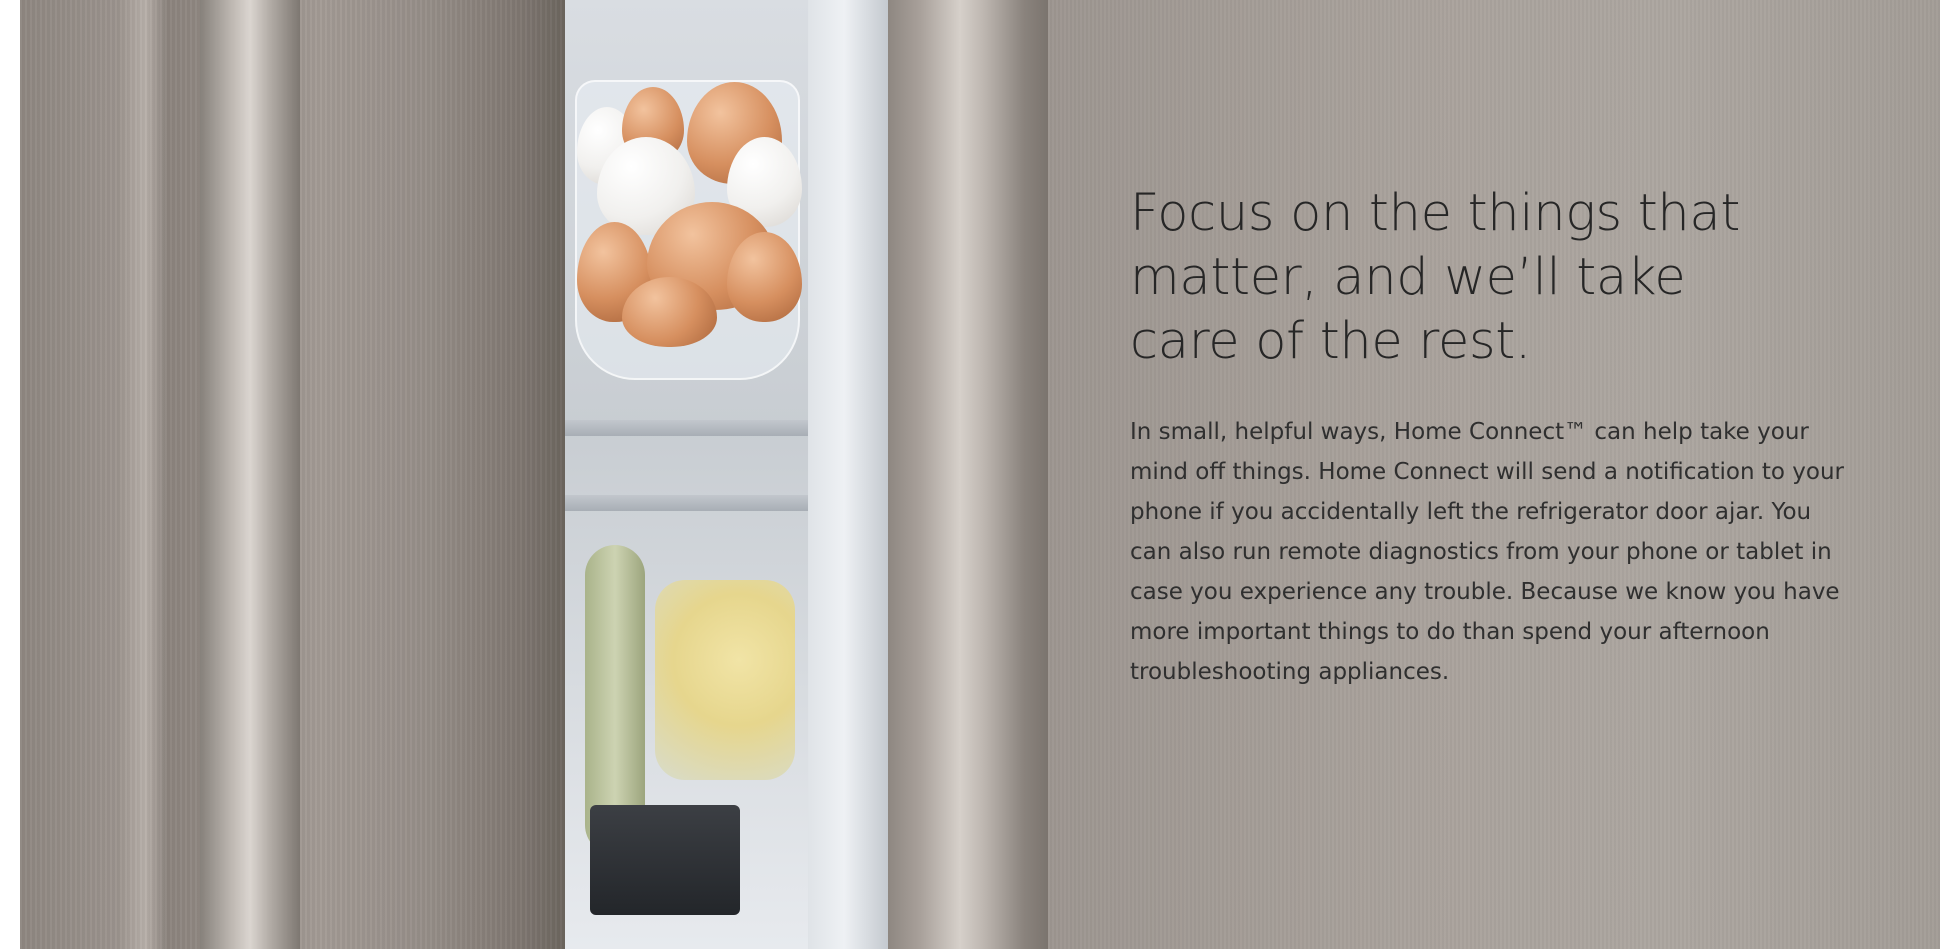 The height and width of the screenshot is (949, 1940). Describe the element at coordinates (686, 474) in the screenshot. I see `refrigerator-interior` at that location.